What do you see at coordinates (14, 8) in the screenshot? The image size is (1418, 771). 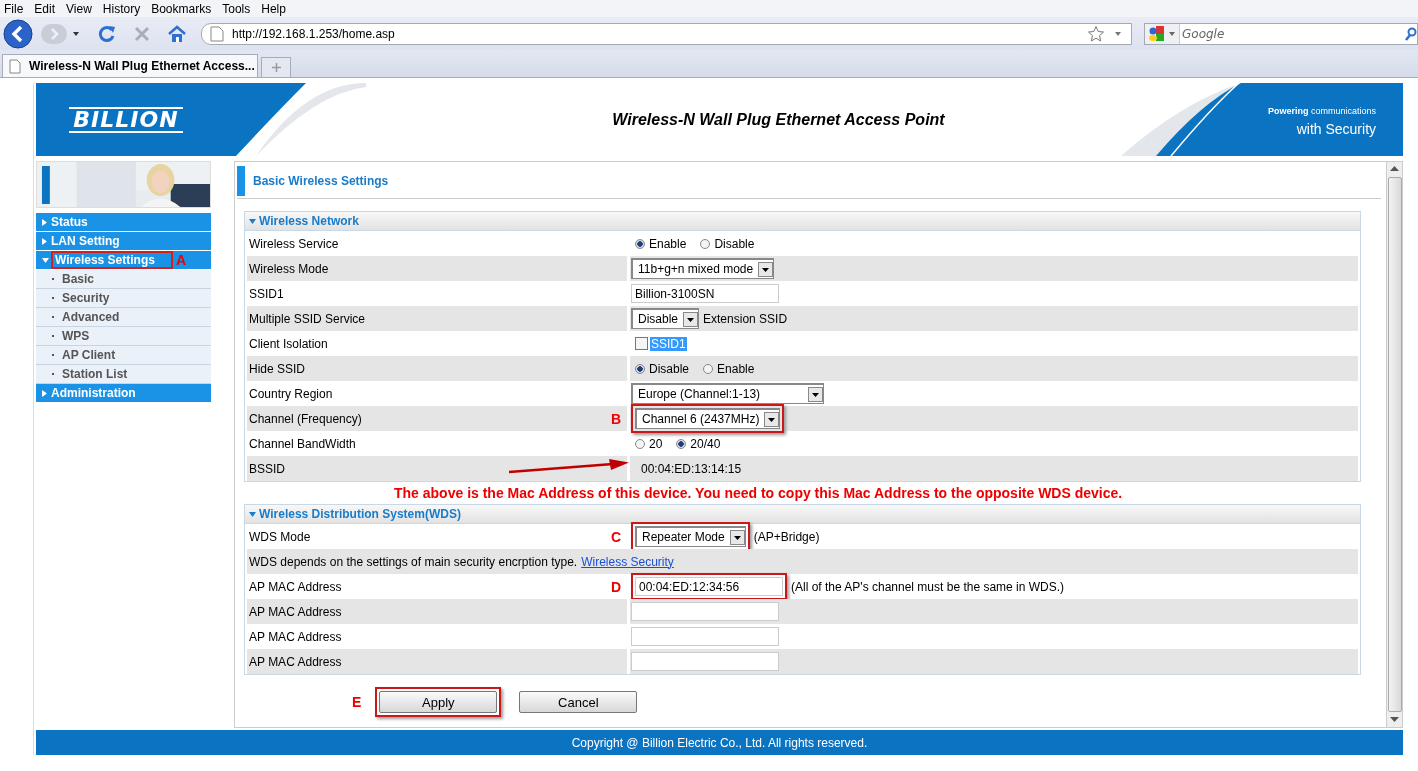 I see `menu-item: File` at bounding box center [14, 8].